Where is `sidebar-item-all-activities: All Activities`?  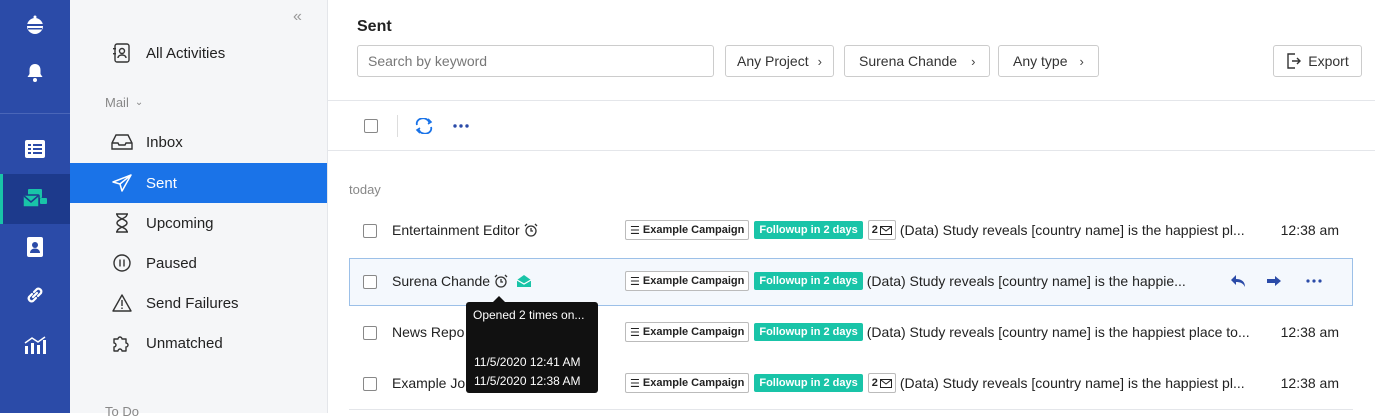 sidebar-item-all-activities: All Activities is located at coordinates (198, 53).